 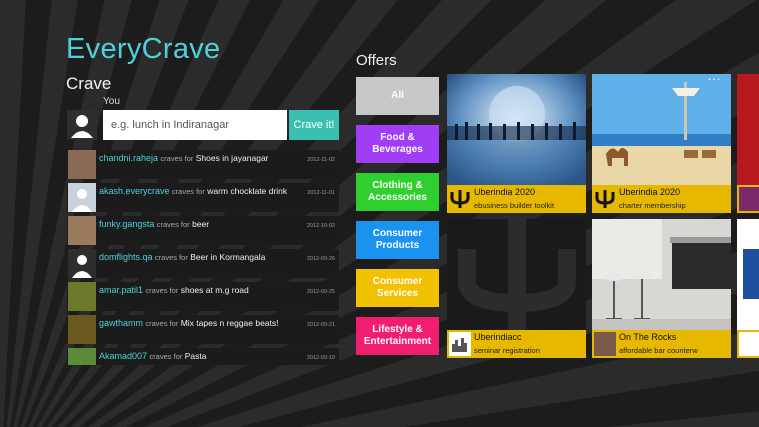 What do you see at coordinates (516, 274) in the screenshot?
I see `psi-logo-image` at bounding box center [516, 274].